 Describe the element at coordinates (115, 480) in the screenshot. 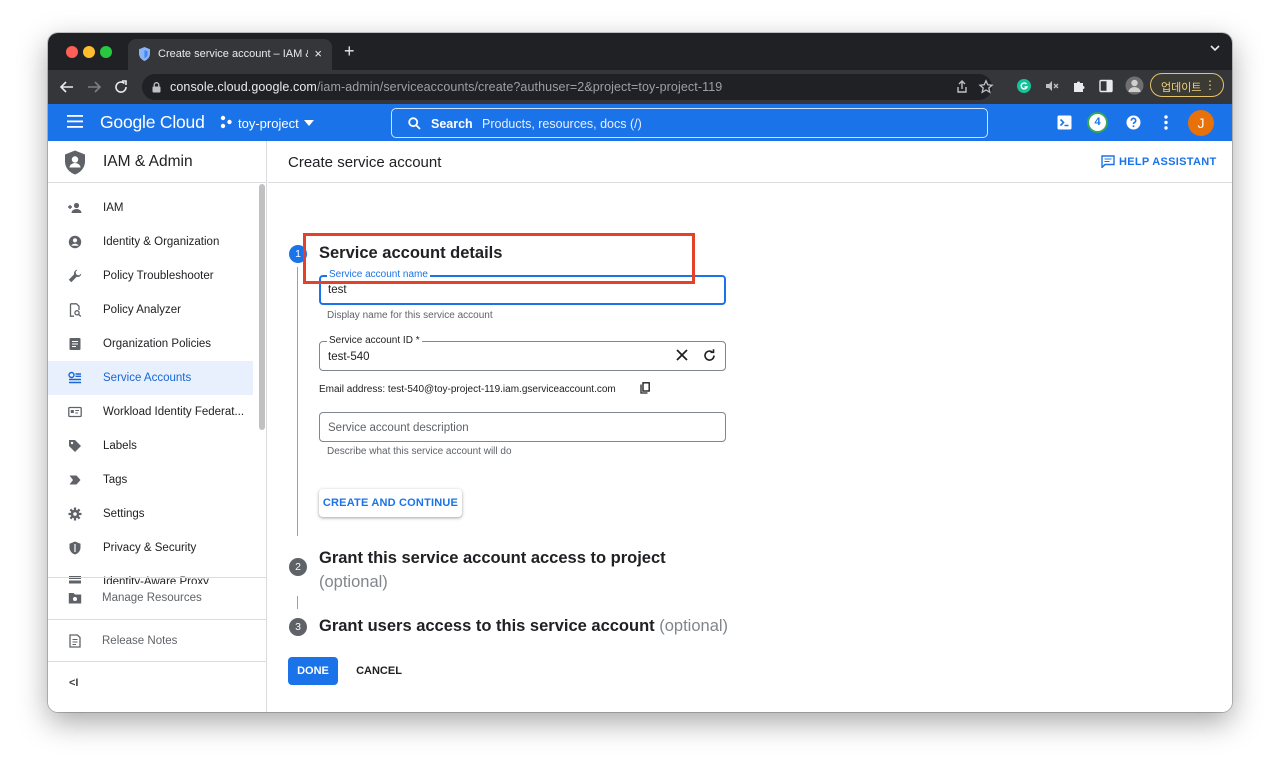

I see `sidebar-item-label: Tags` at that location.